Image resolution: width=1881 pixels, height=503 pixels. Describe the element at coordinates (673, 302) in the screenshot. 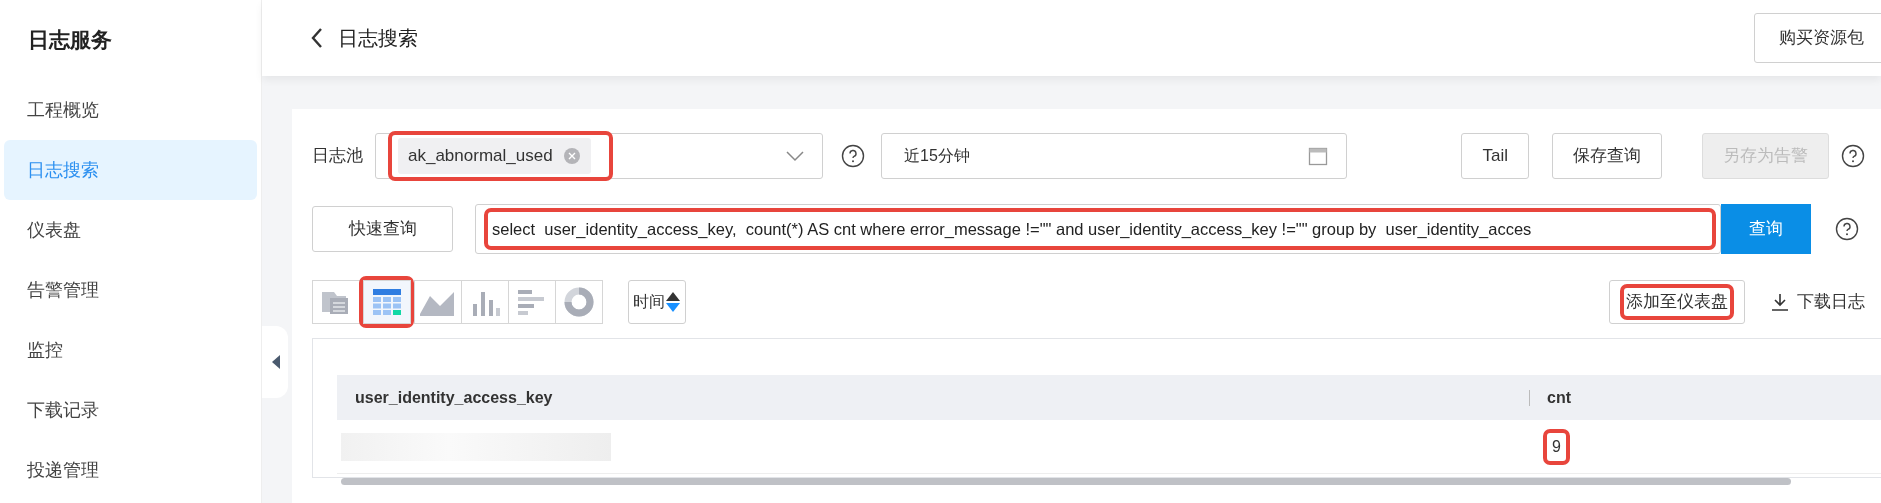

I see `sort-icon` at that location.